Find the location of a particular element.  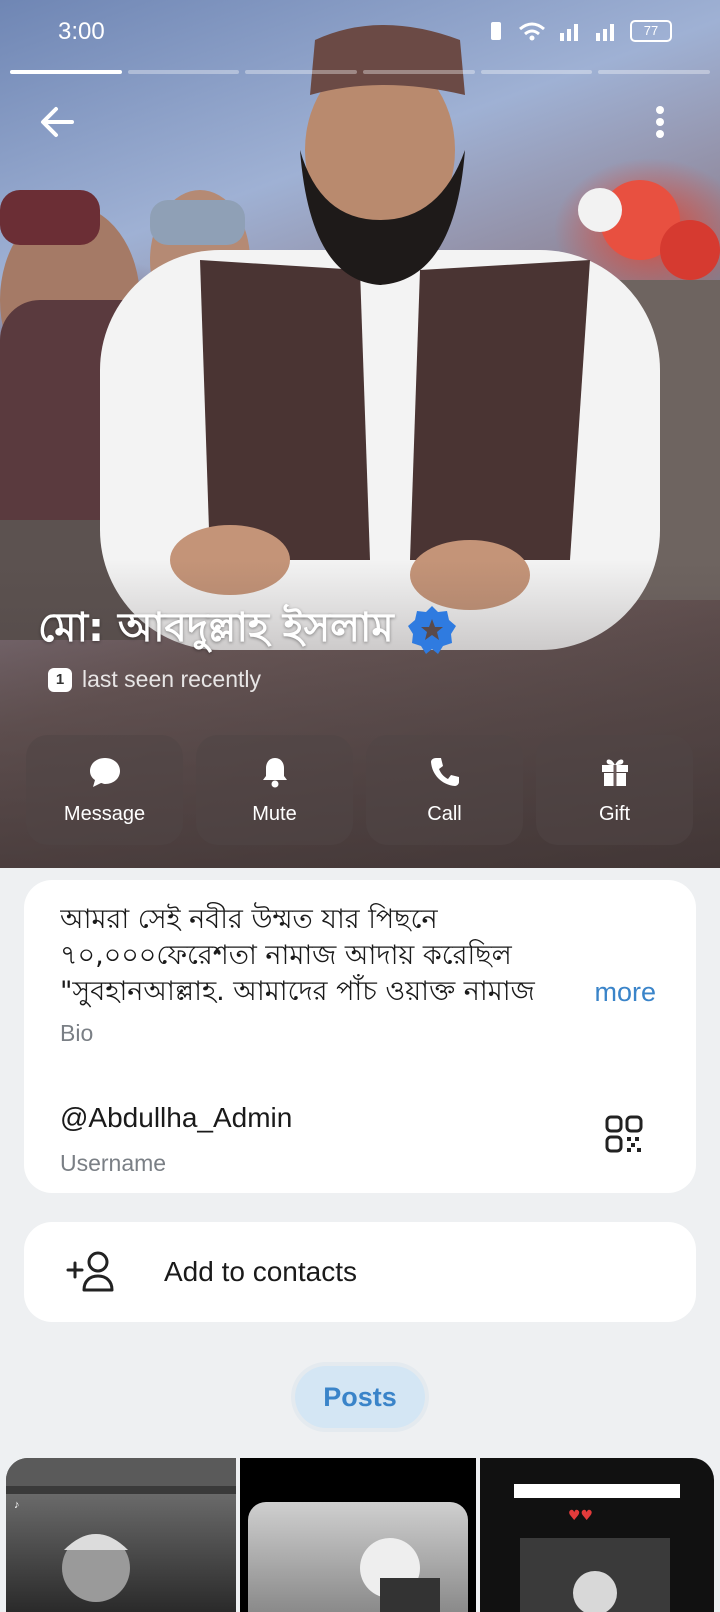

username: @Abdullha_Admin is located at coordinates (176, 1118).